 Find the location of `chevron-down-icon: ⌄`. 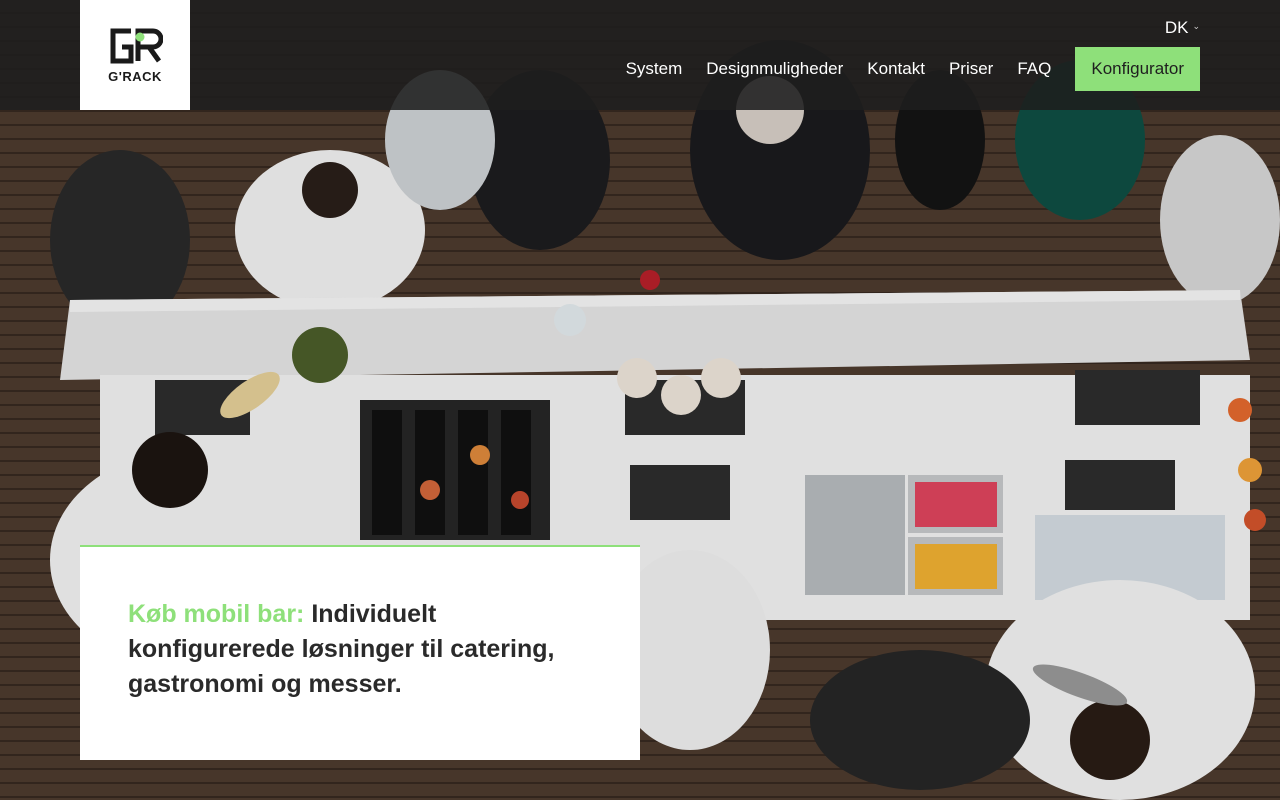

chevron-down-icon: ⌄ is located at coordinates (1196, 26).